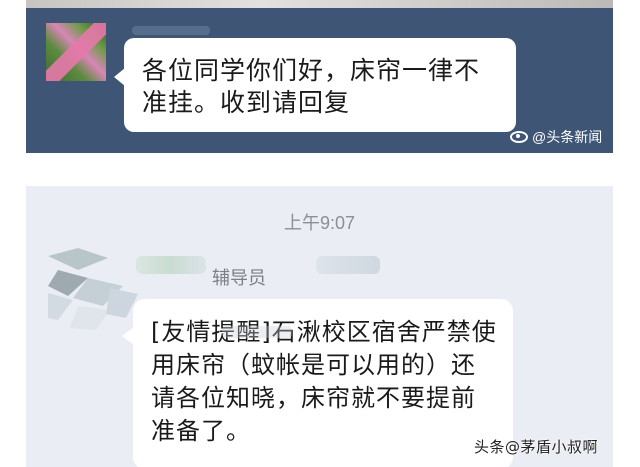  I want to click on sender-name: 辅导员, so click(239, 278).